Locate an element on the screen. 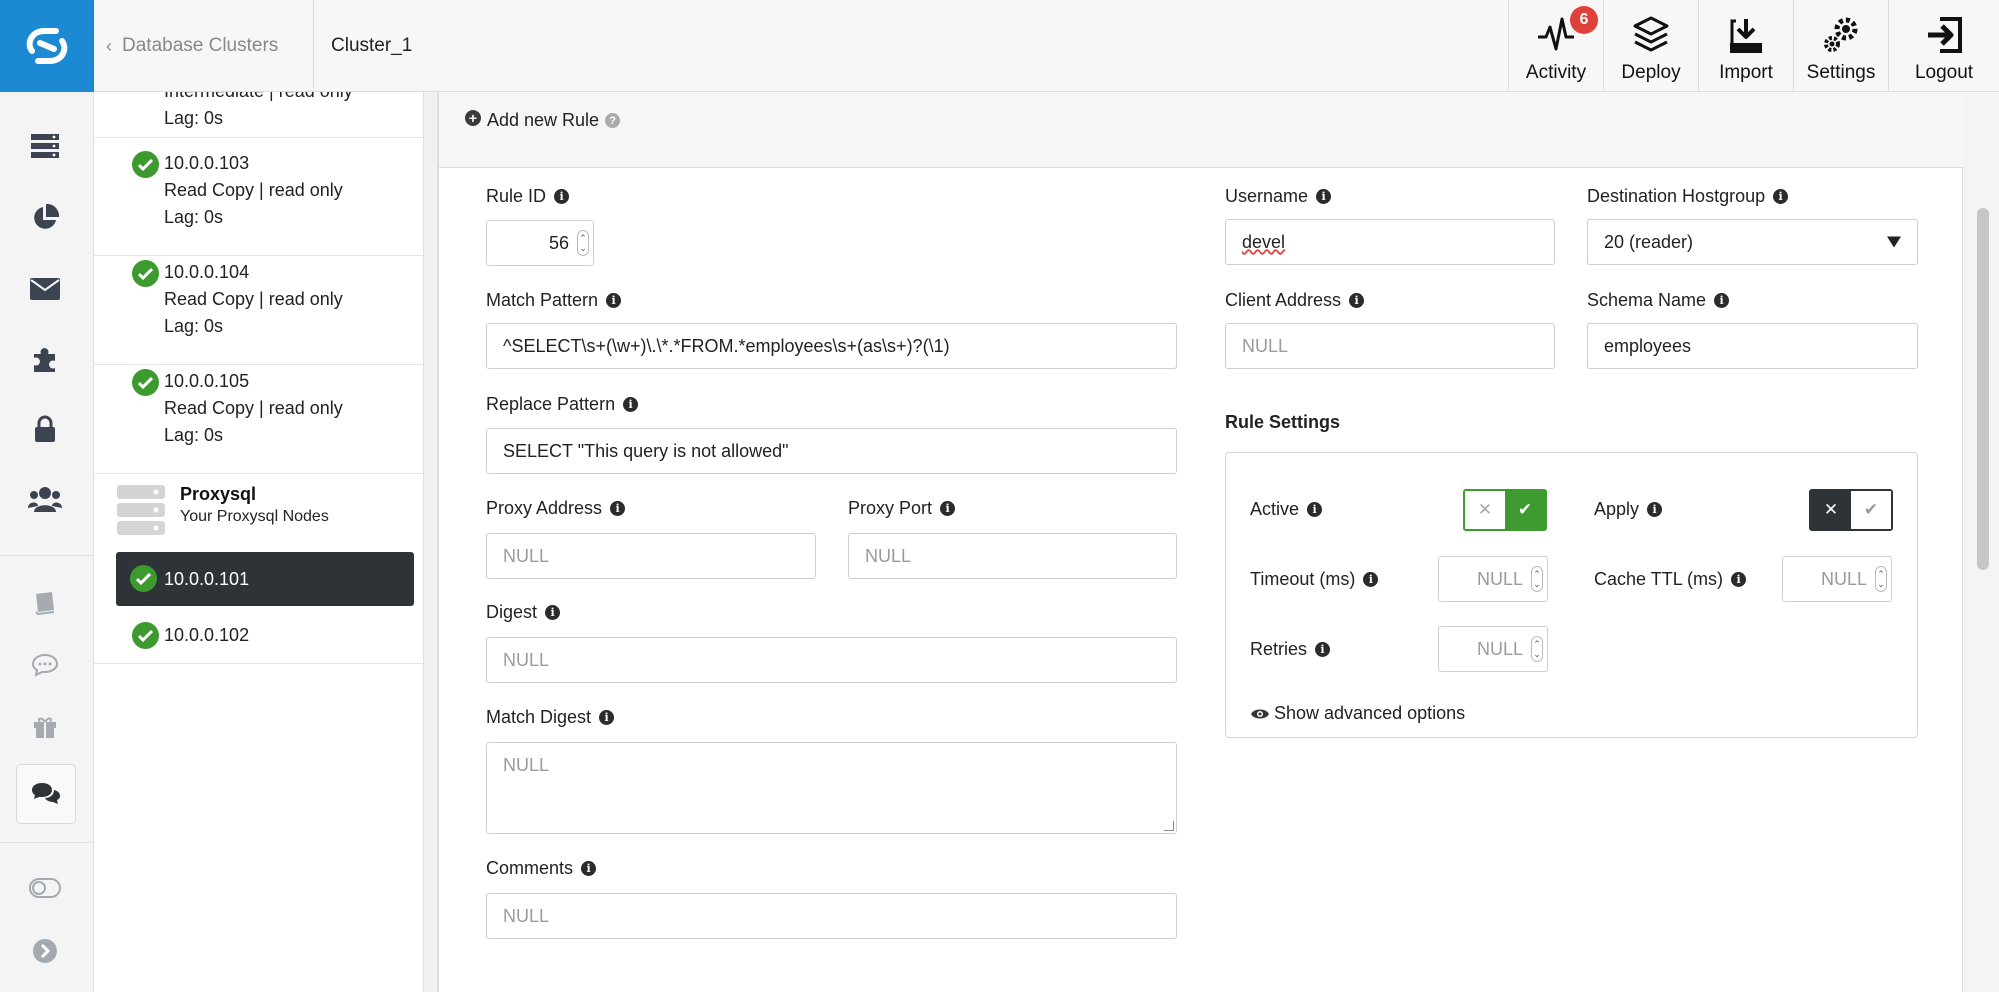  help-icon: ? is located at coordinates (613, 120).